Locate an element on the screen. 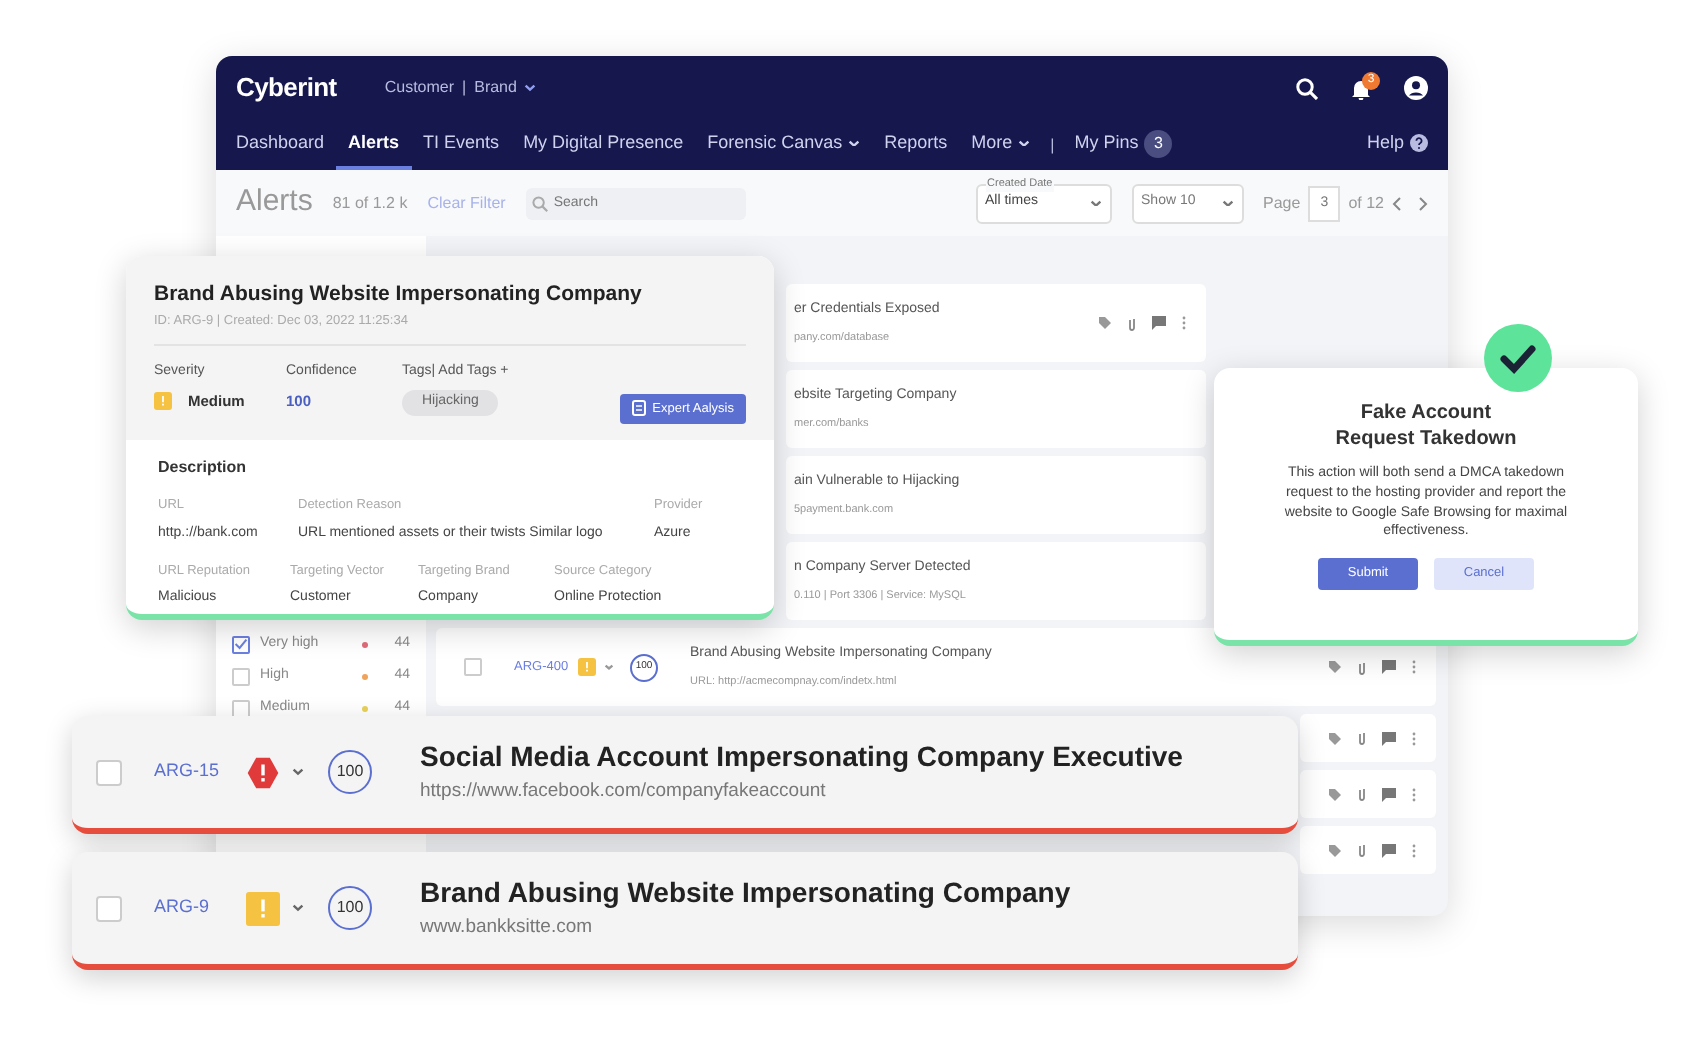 The width and height of the screenshot is (1694, 1050). customer-label: Customer is located at coordinates (419, 88).